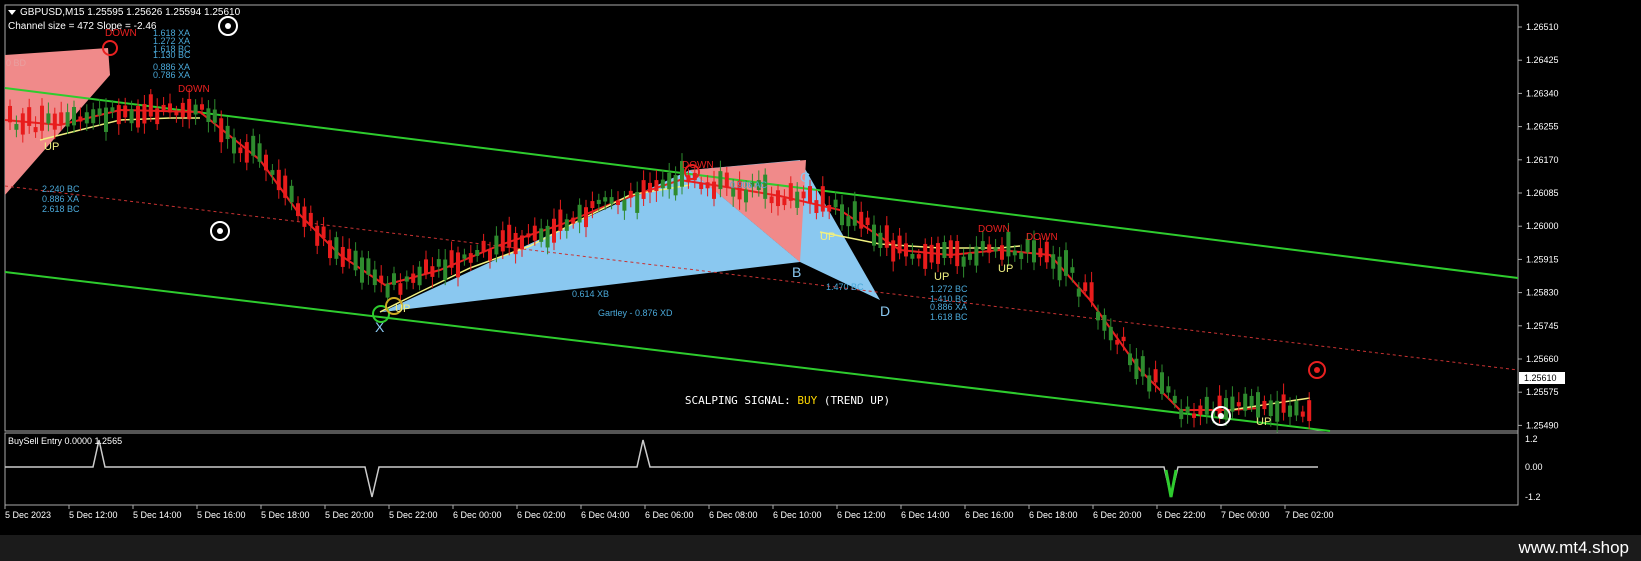  Describe the element at coordinates (807, 400) in the screenshot. I see `signal-value: BUY` at that location.